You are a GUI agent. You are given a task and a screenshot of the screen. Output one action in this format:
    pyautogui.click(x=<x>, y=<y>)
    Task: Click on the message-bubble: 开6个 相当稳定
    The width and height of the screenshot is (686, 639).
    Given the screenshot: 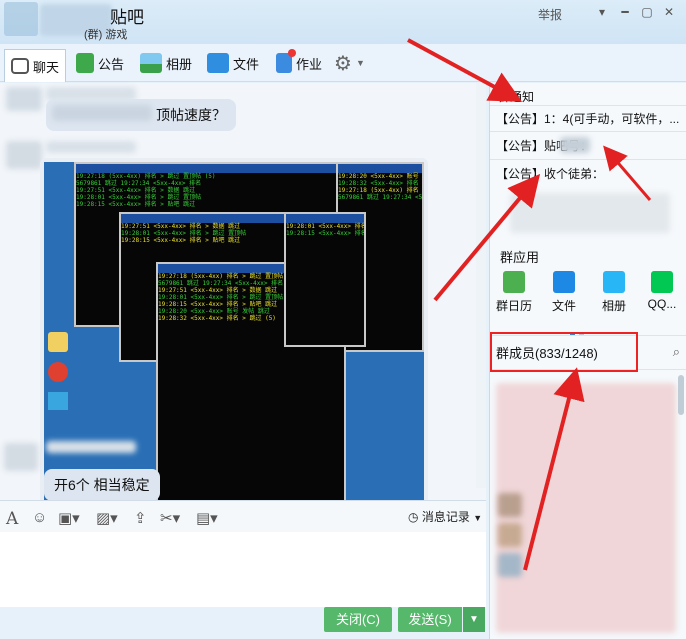 What is the action you would take?
    pyautogui.click(x=102, y=485)
    